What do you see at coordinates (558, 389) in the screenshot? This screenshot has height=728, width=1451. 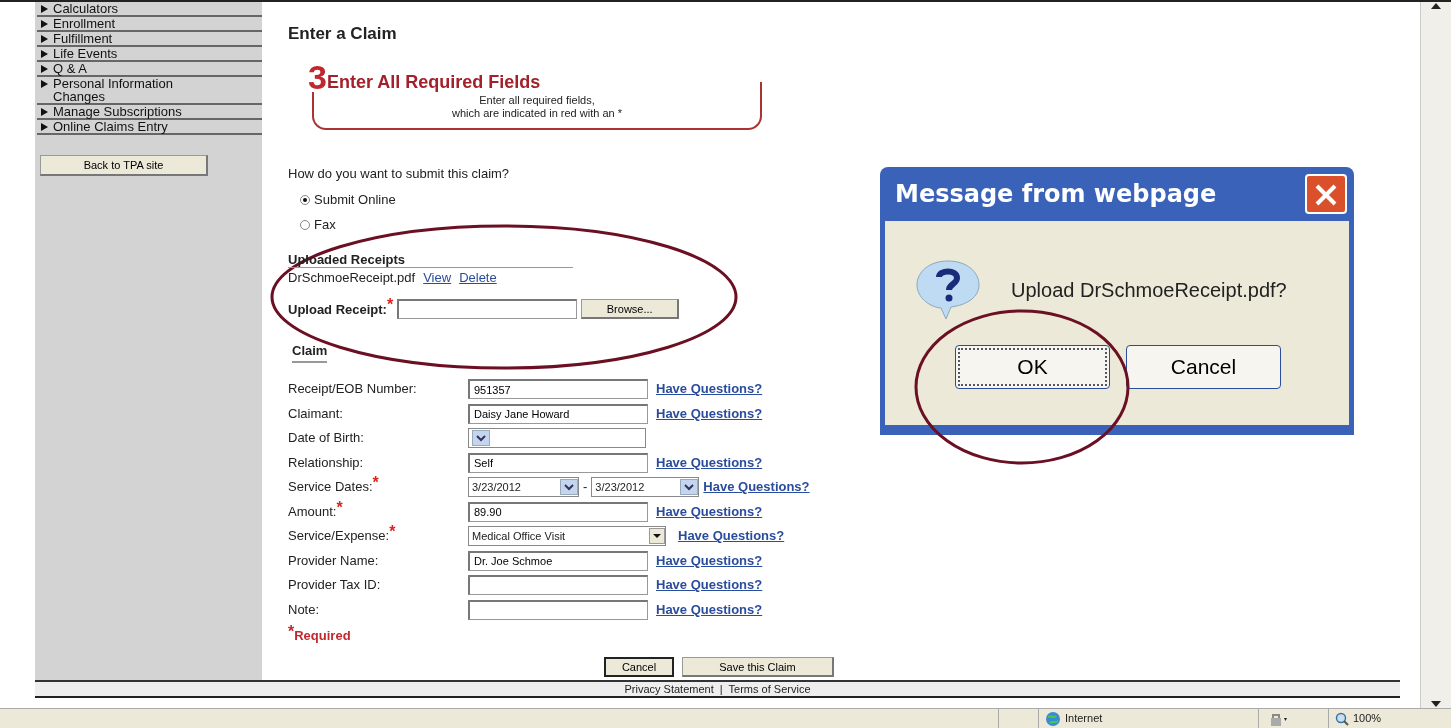 I see `text-field: 951357` at bounding box center [558, 389].